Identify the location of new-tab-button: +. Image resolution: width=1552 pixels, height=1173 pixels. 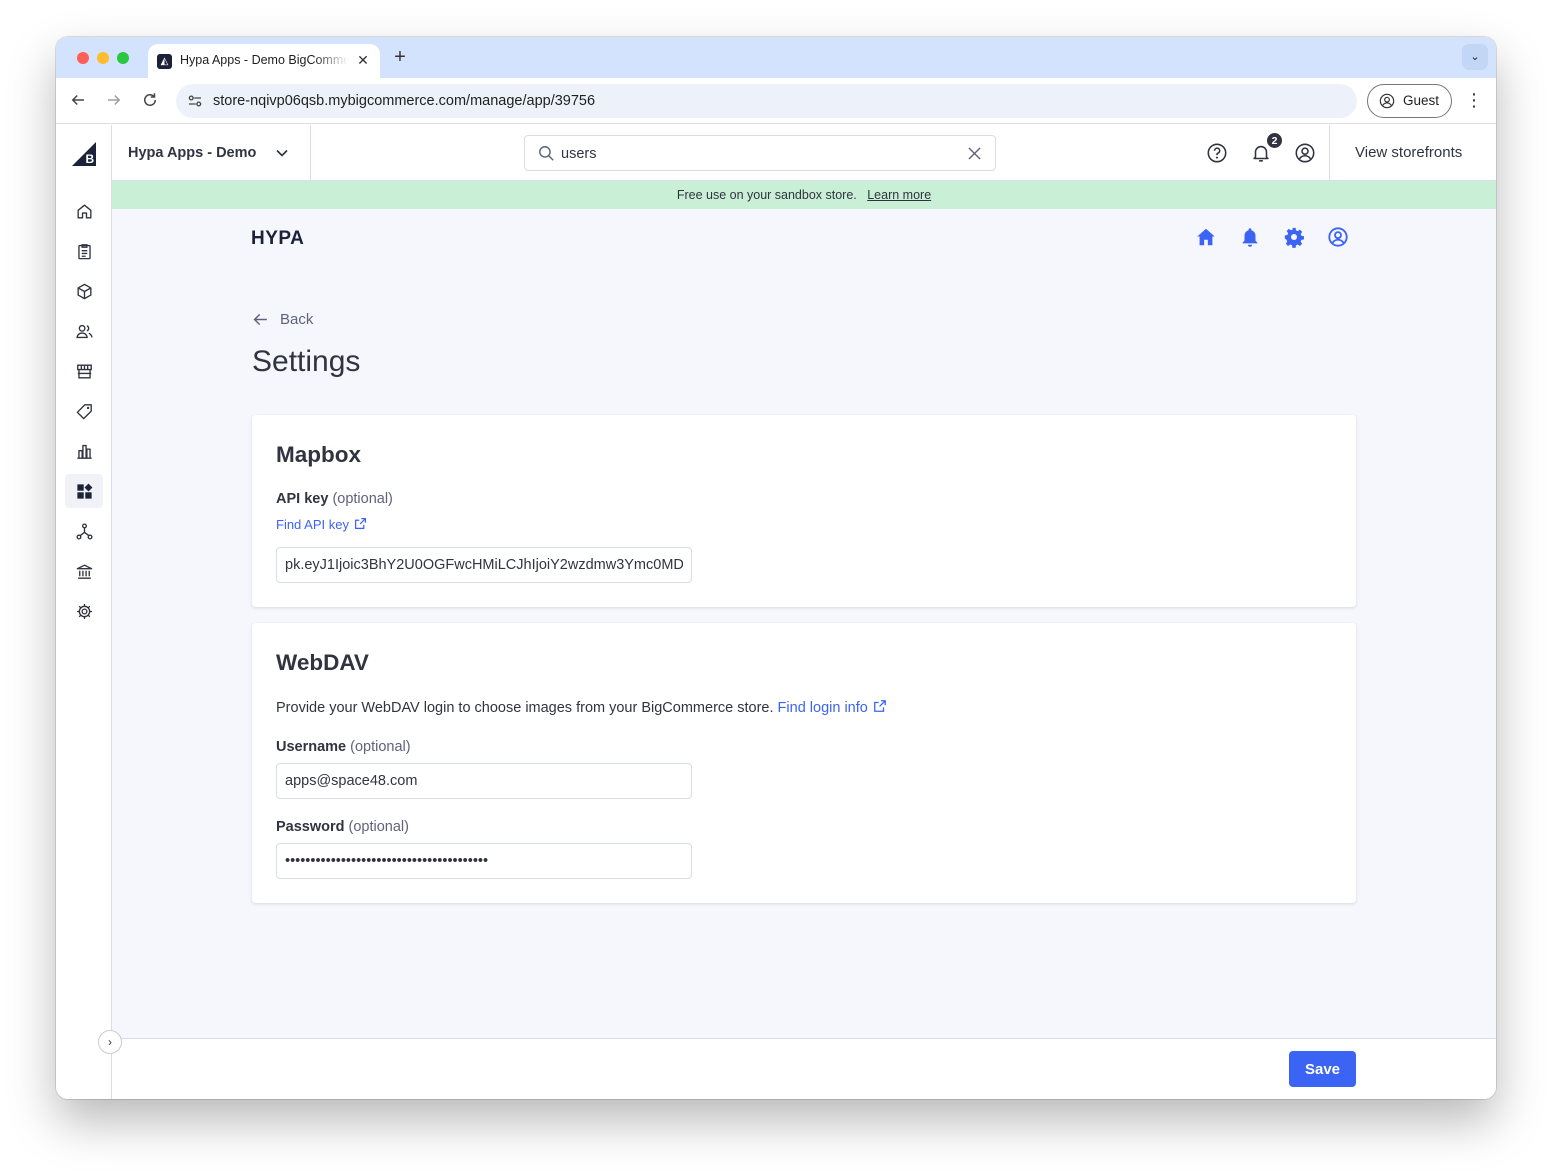
(400, 57).